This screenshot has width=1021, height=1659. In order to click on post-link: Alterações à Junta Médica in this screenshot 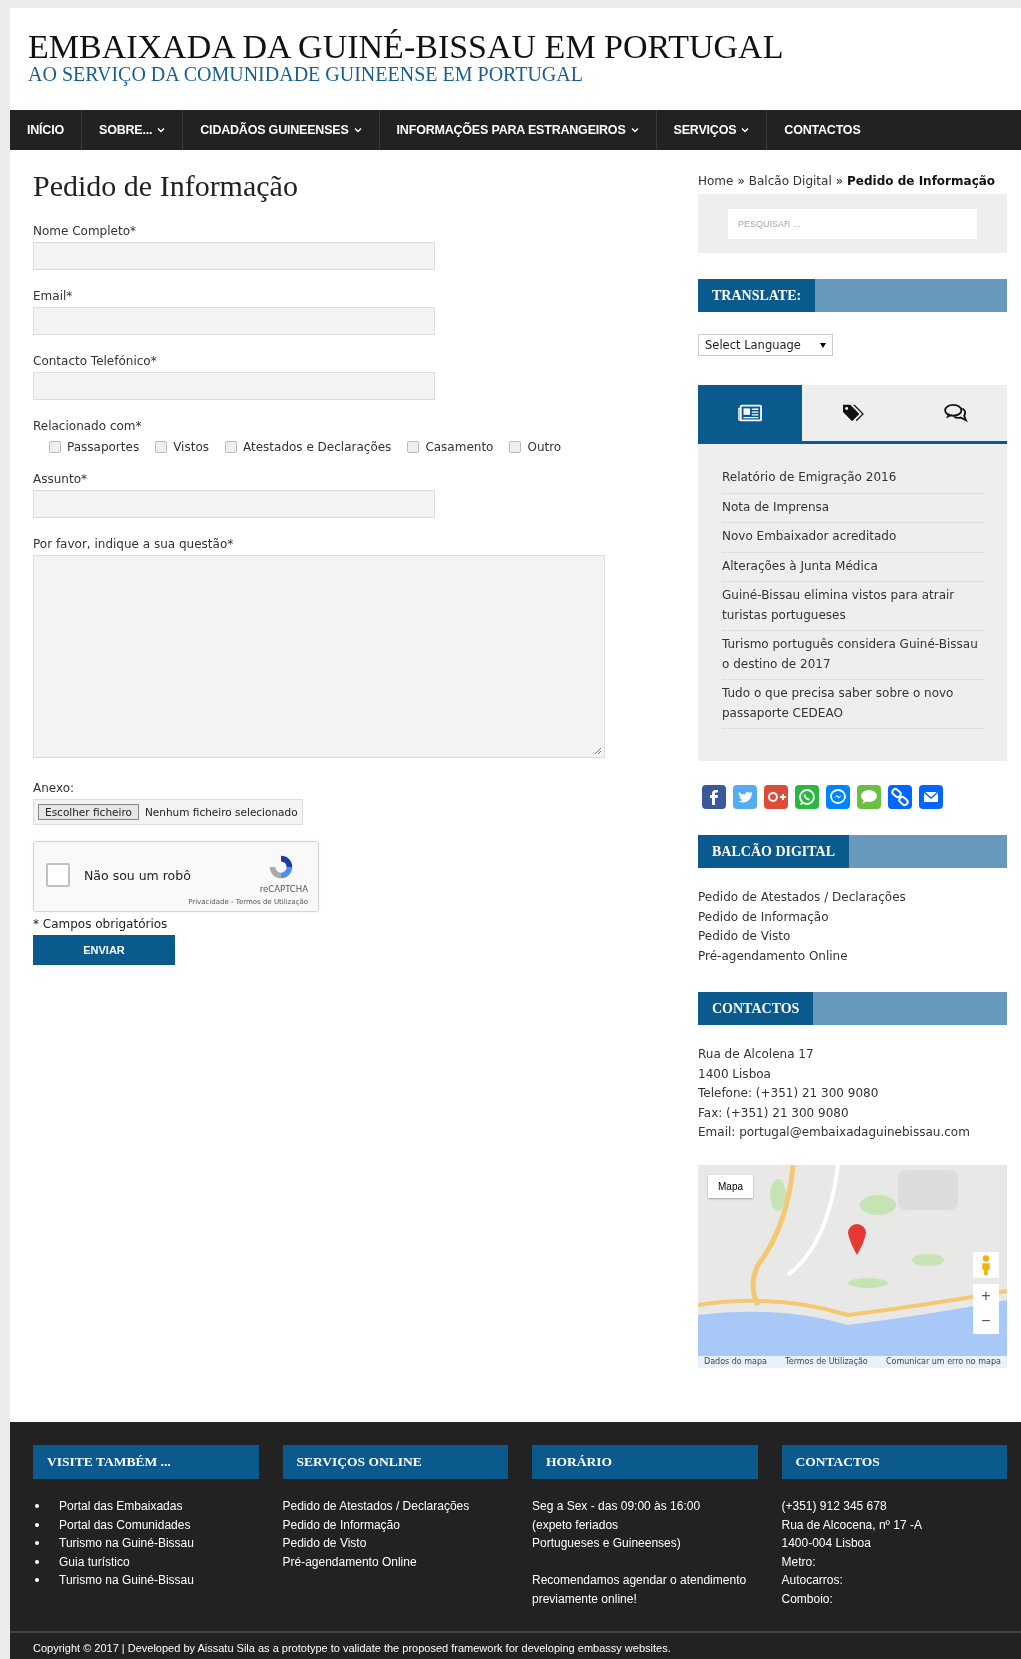, I will do `click(852, 567)`.